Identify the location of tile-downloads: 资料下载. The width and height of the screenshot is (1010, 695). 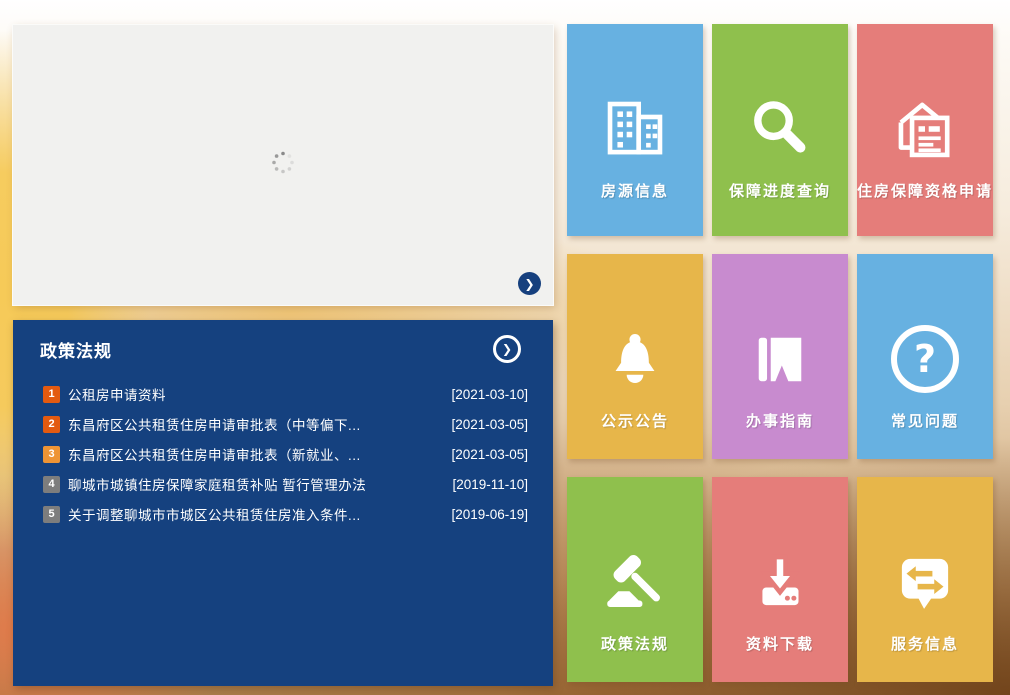
(780, 579).